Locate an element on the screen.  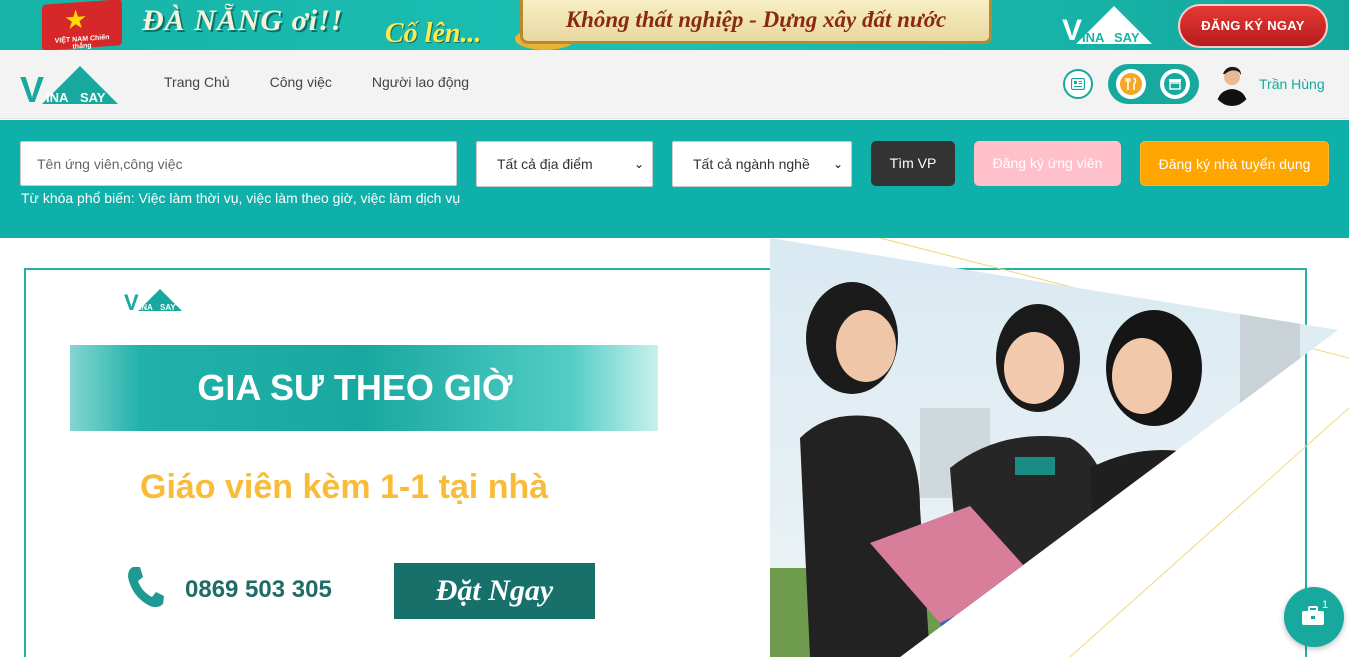
promo-register-button: ĐĂNG KÝ NGAY is located at coordinates (1253, 26).